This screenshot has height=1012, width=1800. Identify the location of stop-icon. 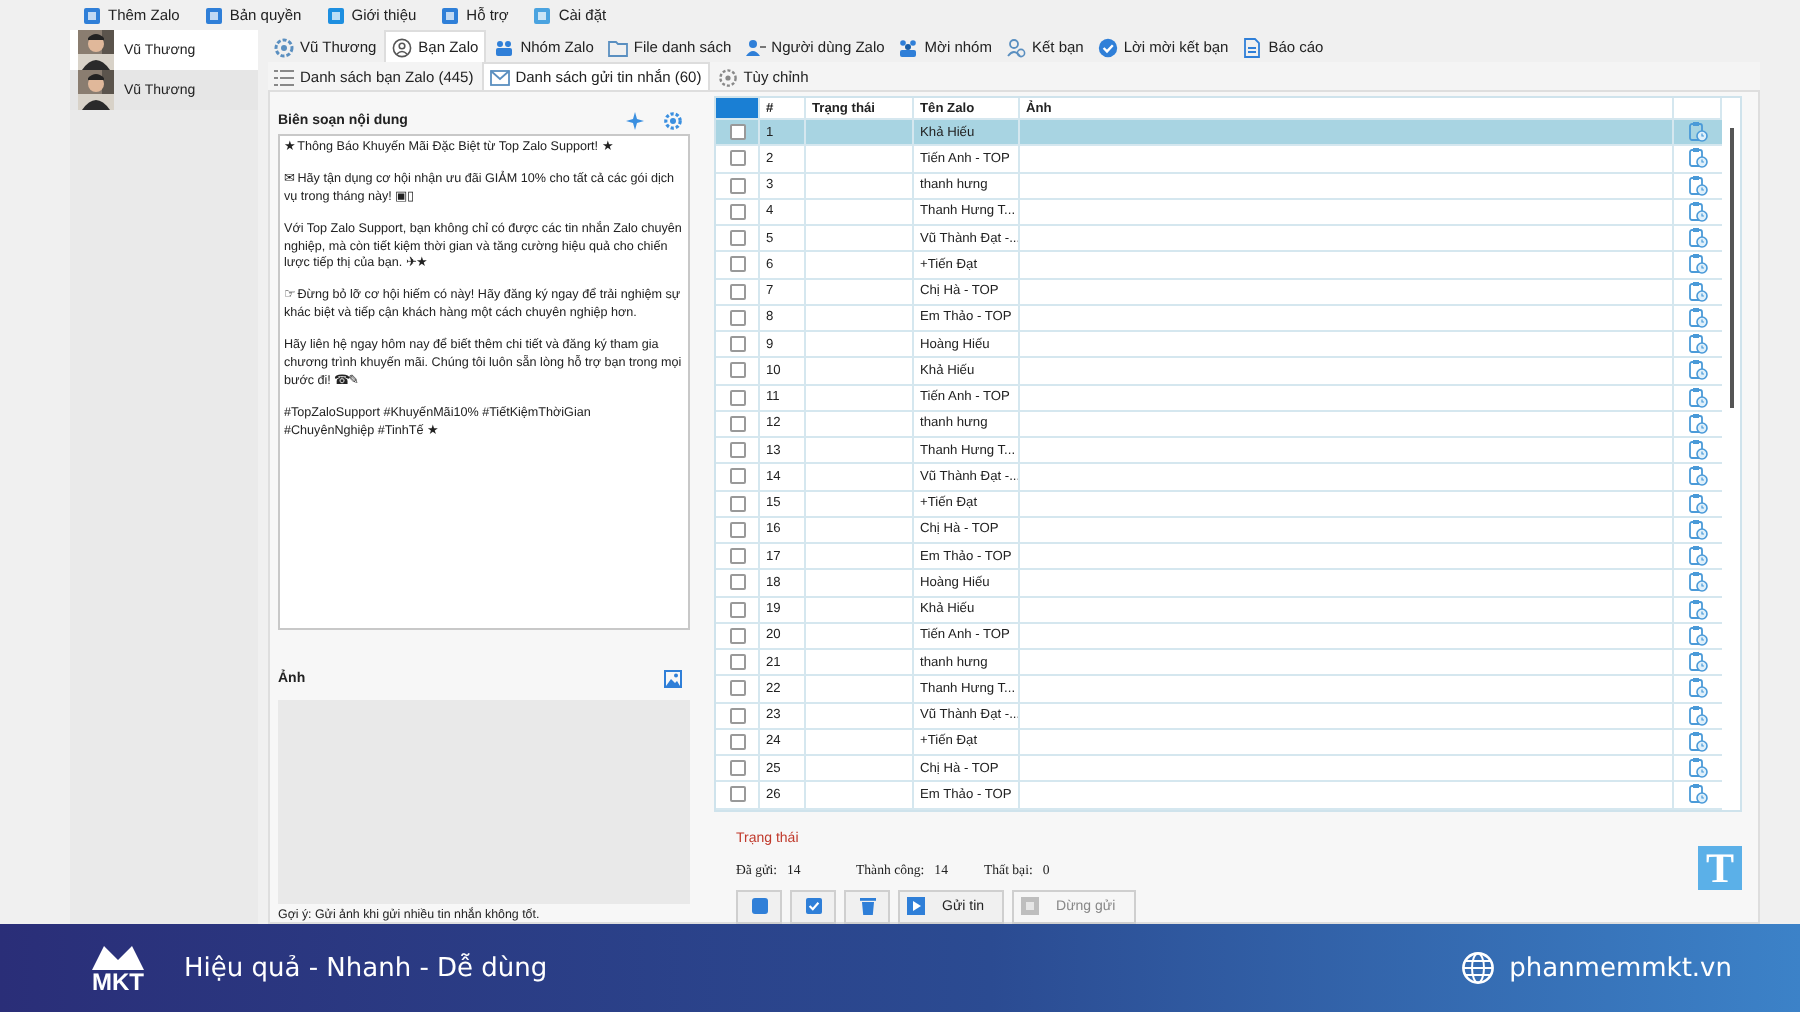
(1030, 906).